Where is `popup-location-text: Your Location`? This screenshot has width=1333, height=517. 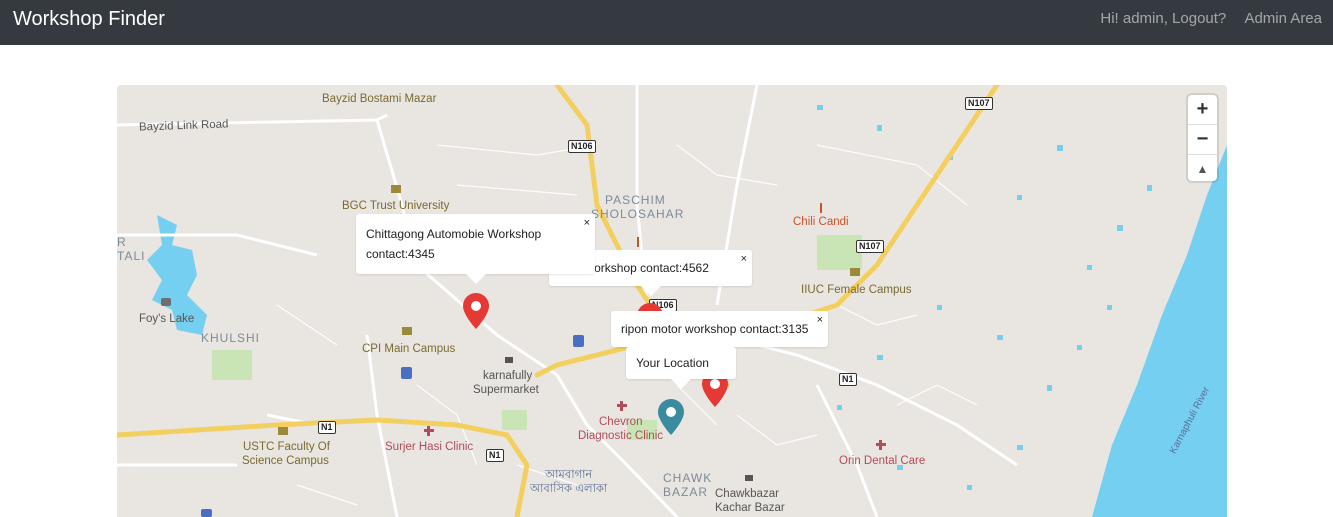
popup-location-text: Your Location is located at coordinates (672, 363).